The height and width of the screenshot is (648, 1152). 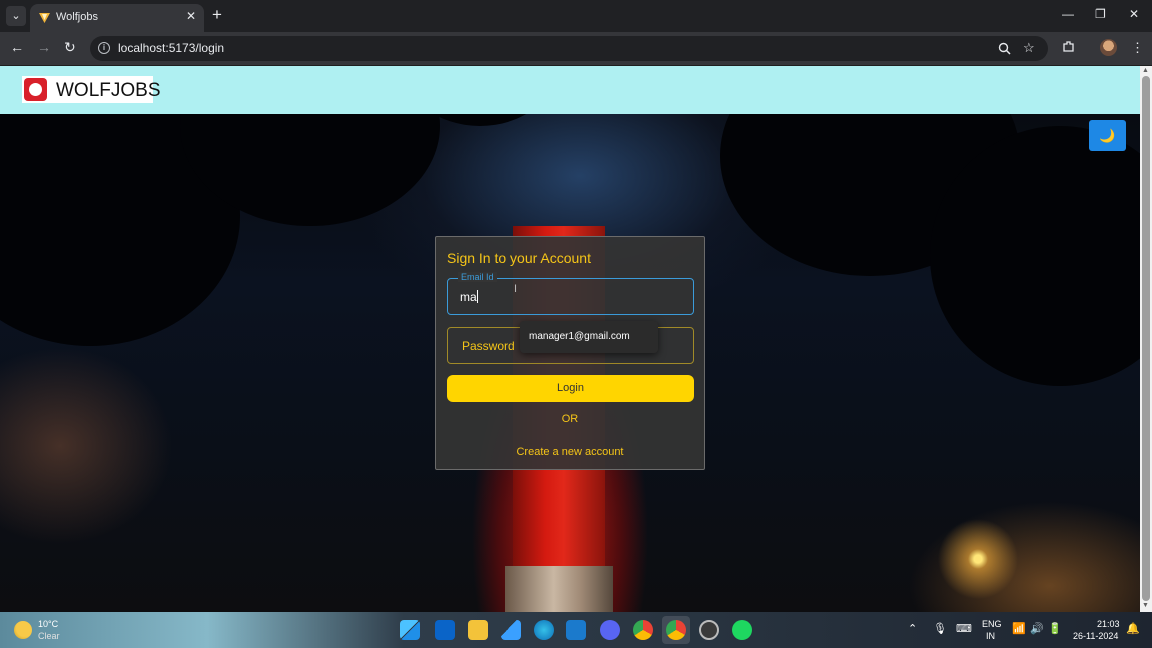 What do you see at coordinates (990, 636) in the screenshot?
I see `region-indicator: IN` at bounding box center [990, 636].